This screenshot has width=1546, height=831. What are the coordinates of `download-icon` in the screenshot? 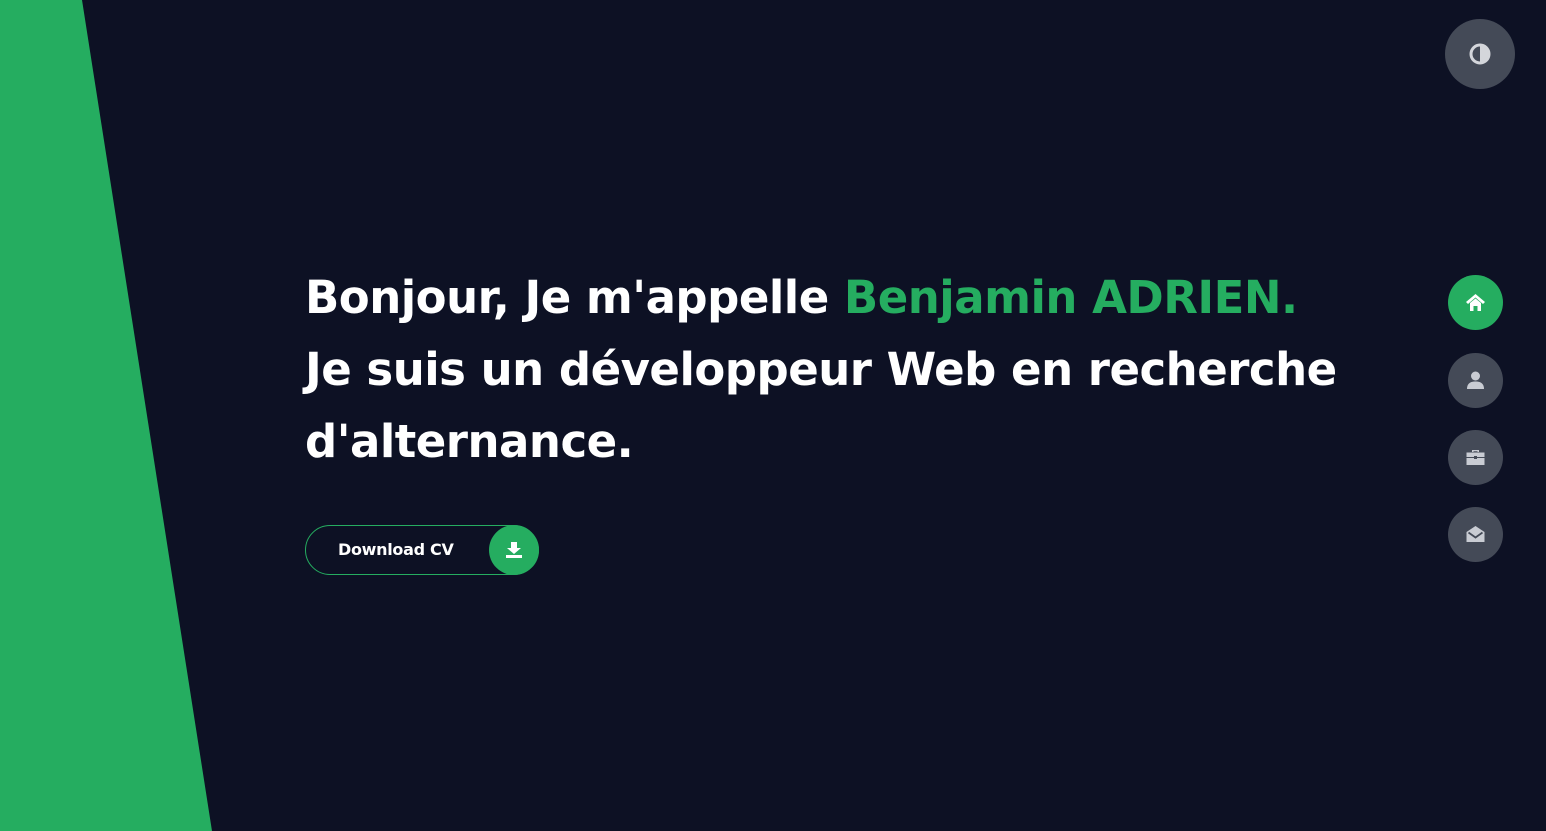 It's located at (514, 550).